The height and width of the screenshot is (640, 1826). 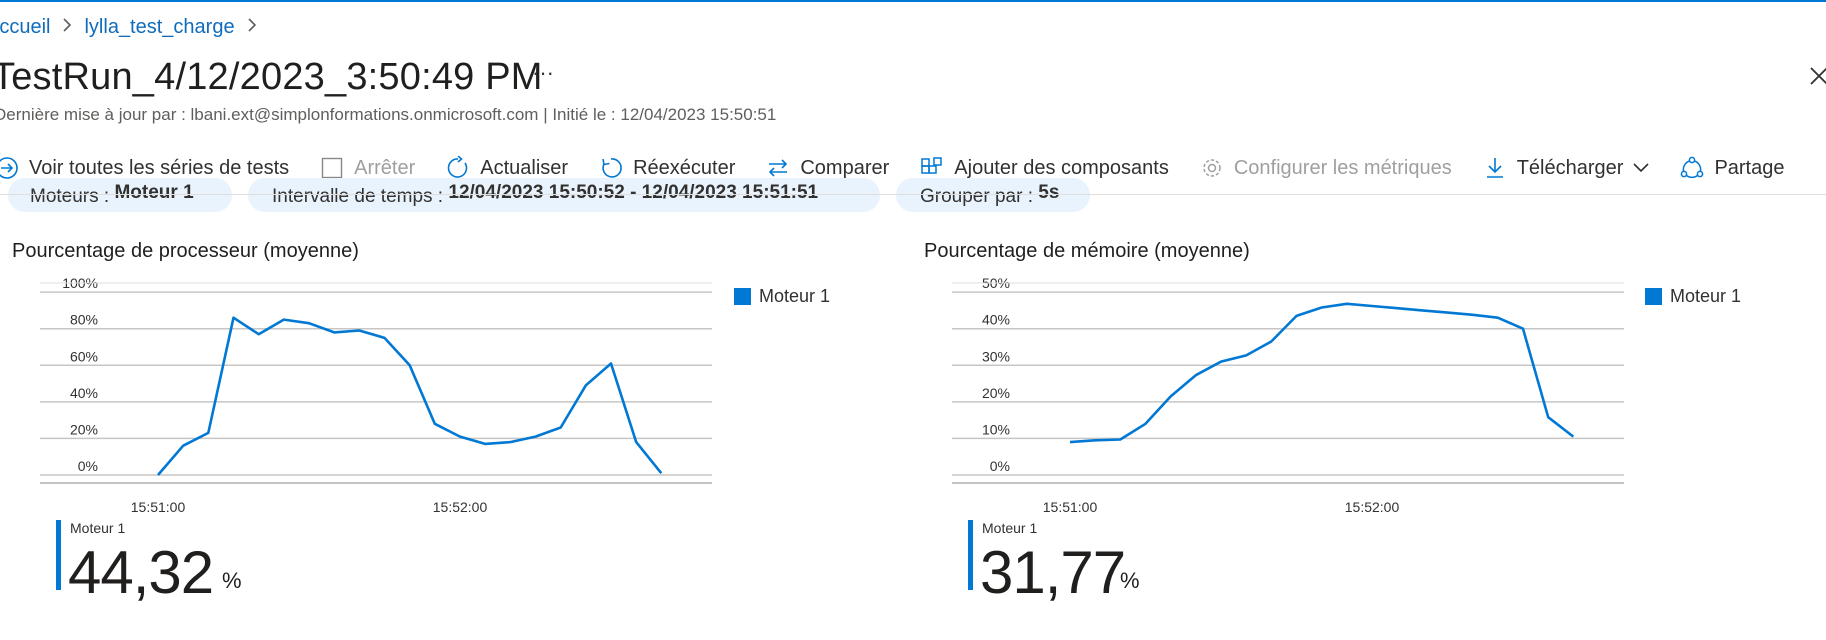 I want to click on compare-label: Comparer, so click(x=845, y=167).